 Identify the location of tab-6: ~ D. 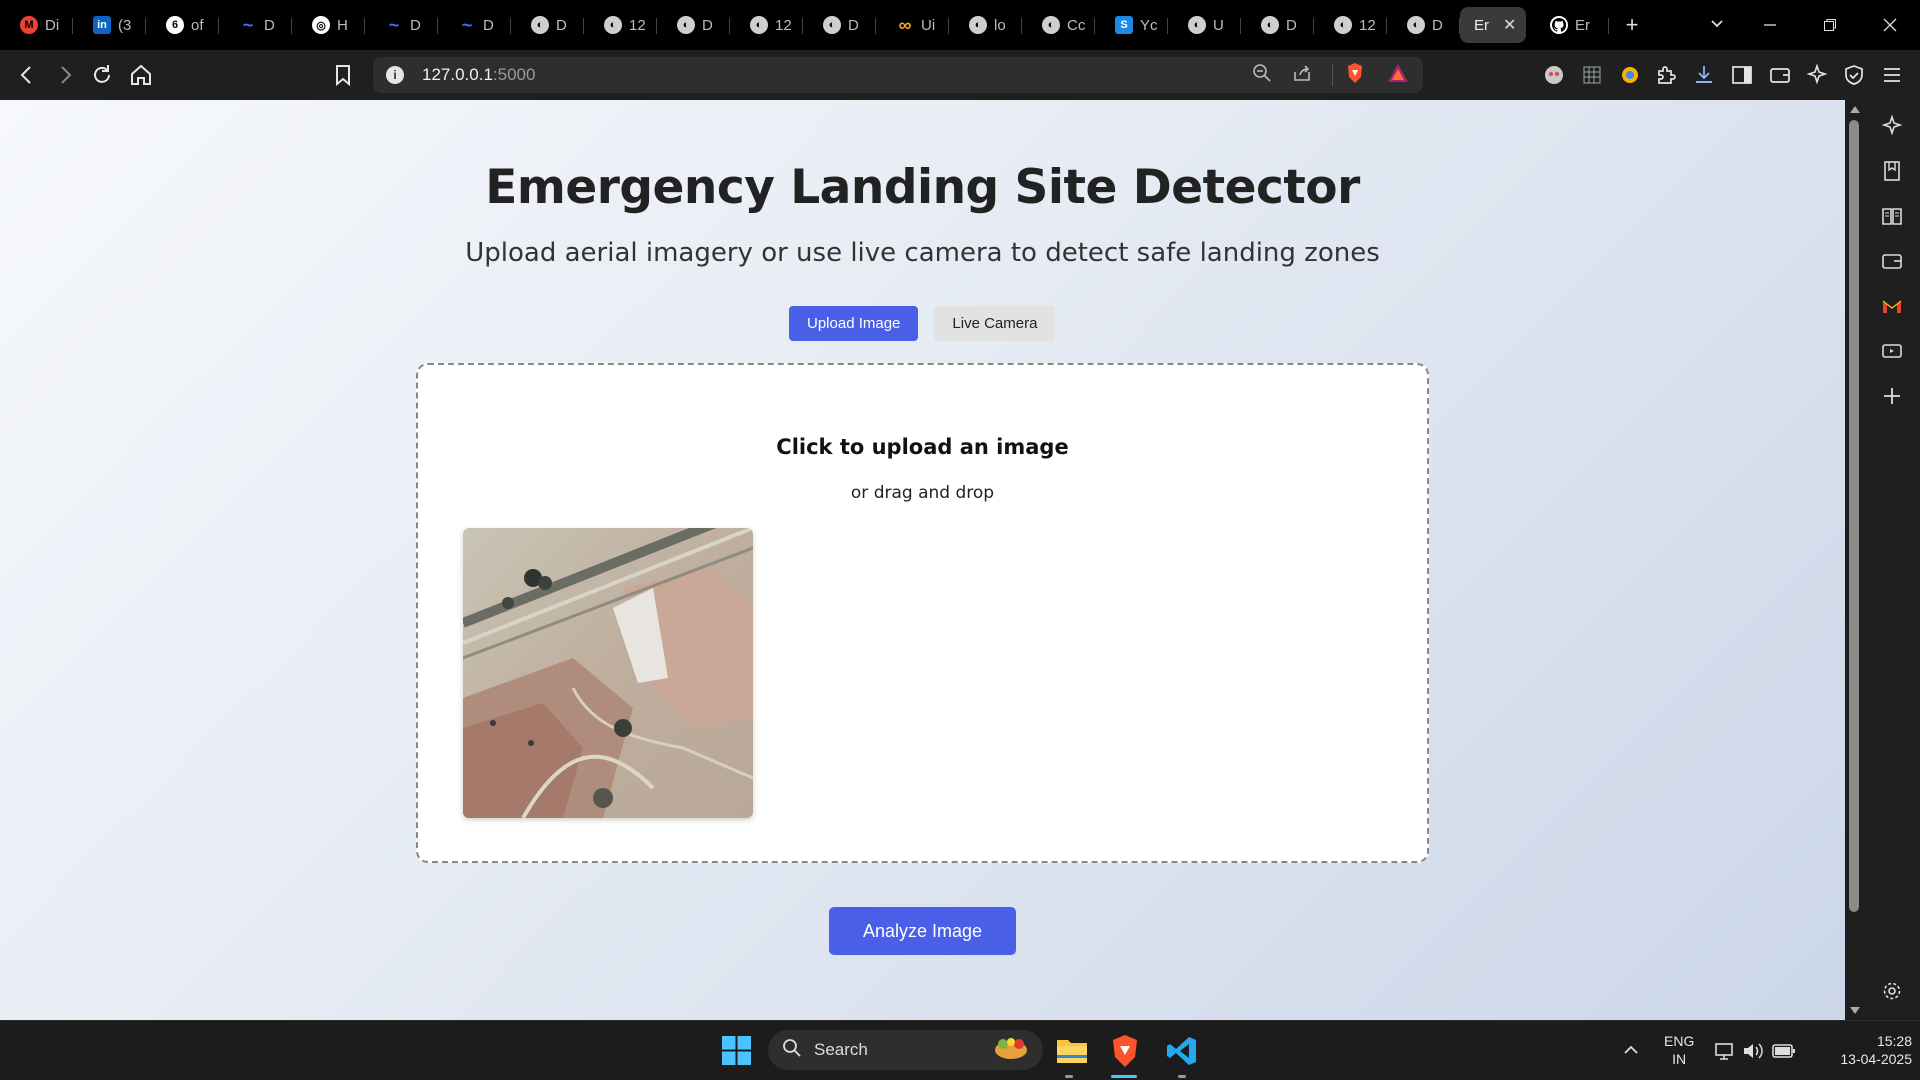
(474, 25).